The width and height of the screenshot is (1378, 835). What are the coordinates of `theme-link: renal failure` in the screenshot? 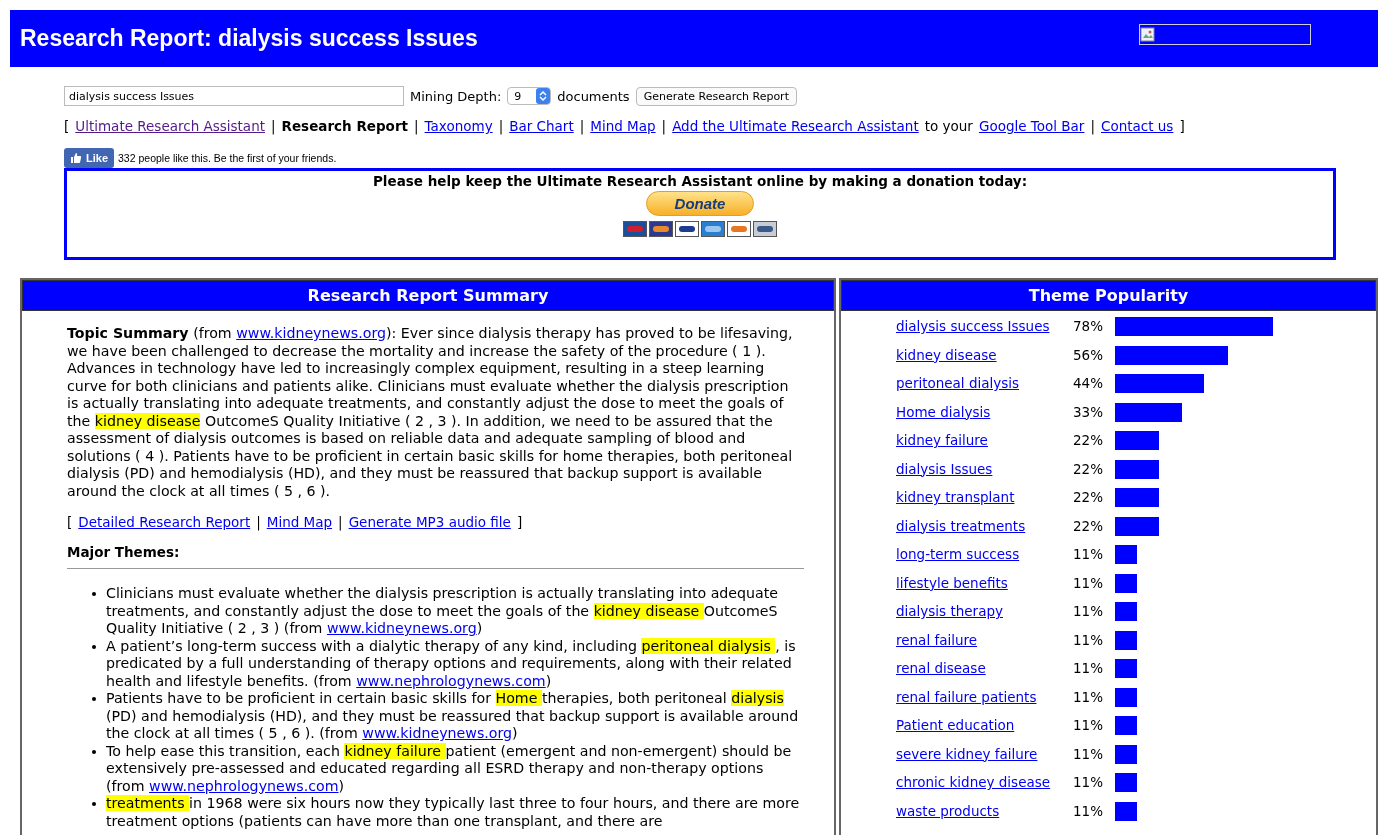 It's located at (937, 640).